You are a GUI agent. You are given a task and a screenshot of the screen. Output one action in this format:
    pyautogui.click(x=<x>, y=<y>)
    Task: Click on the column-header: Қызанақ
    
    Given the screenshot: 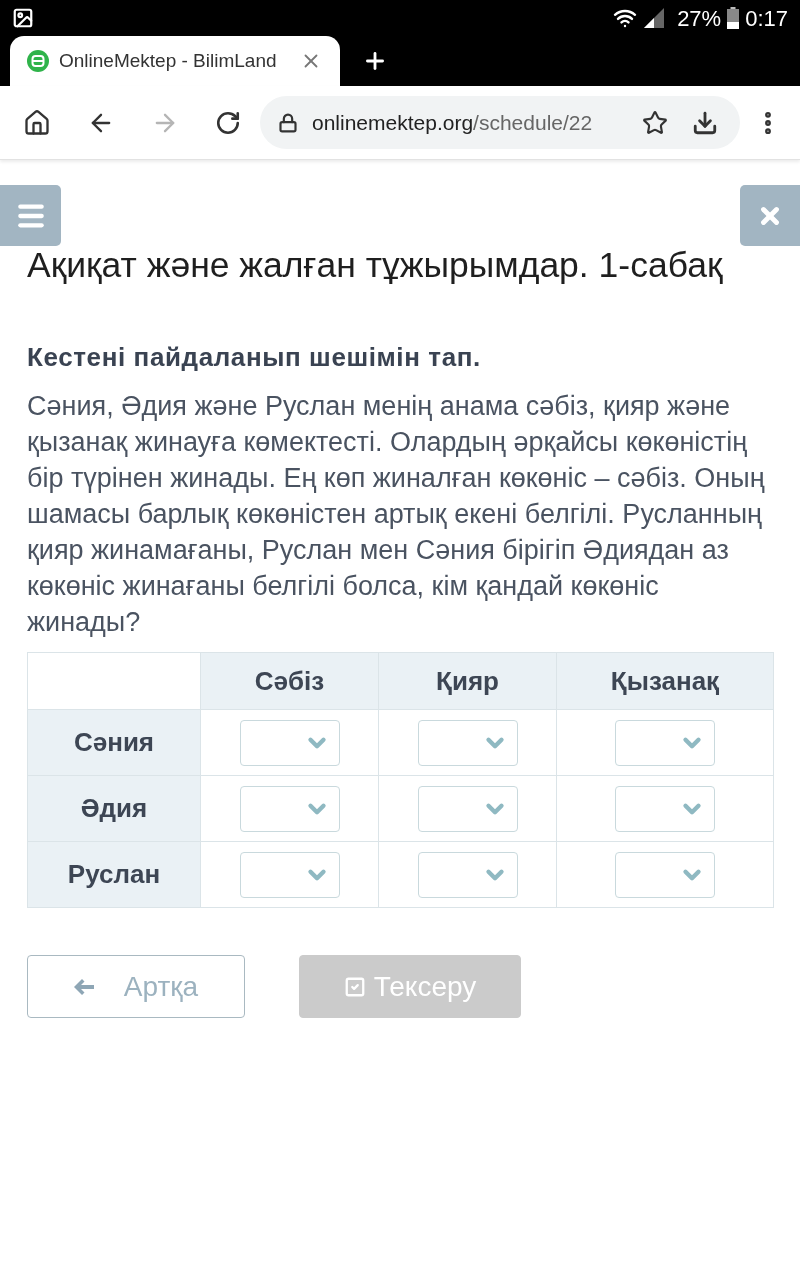 What is the action you would take?
    pyautogui.click(x=665, y=681)
    